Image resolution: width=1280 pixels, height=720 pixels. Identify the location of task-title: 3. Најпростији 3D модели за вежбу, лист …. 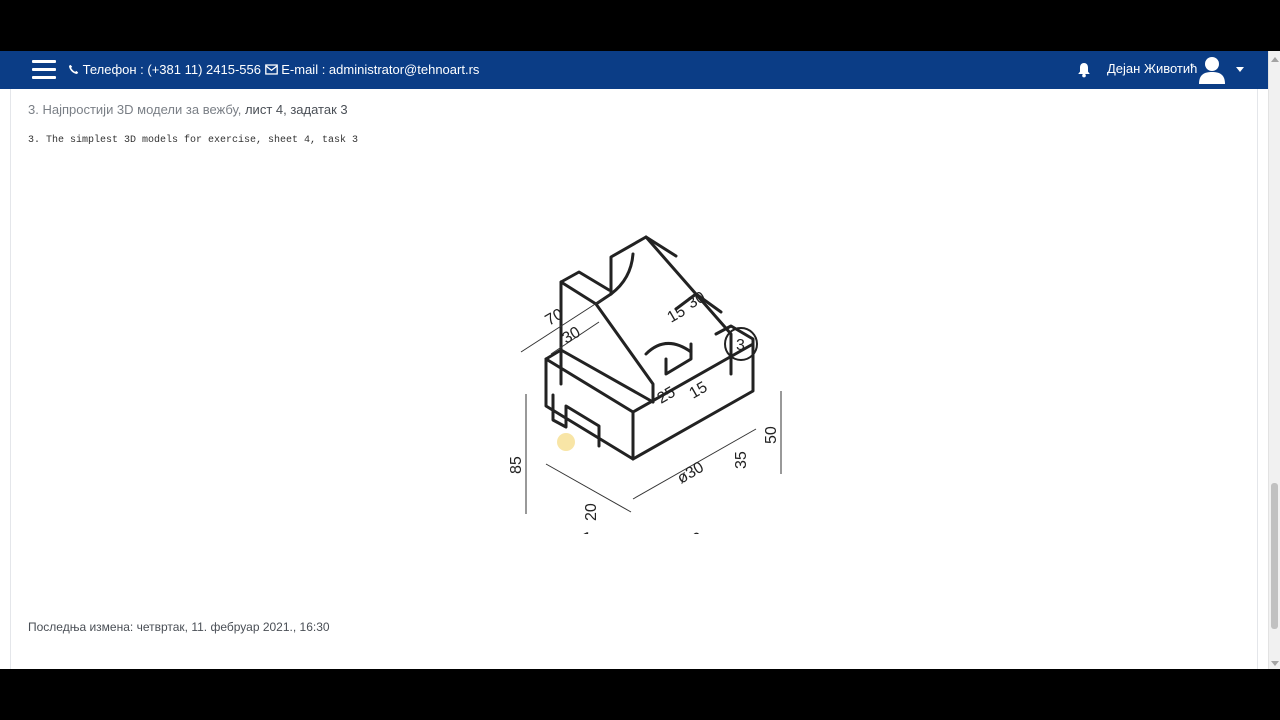
(188, 109).